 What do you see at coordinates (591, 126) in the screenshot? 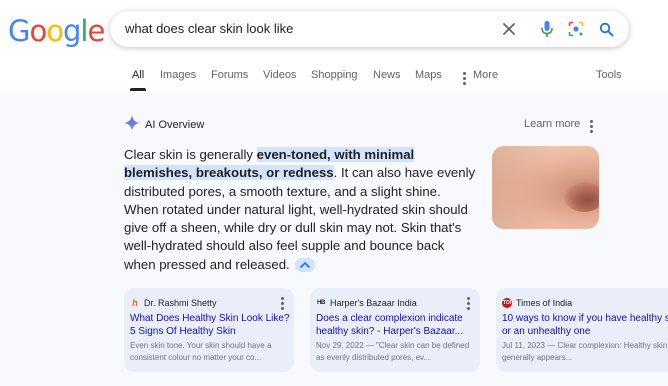
I see `options-menu-icon` at bounding box center [591, 126].